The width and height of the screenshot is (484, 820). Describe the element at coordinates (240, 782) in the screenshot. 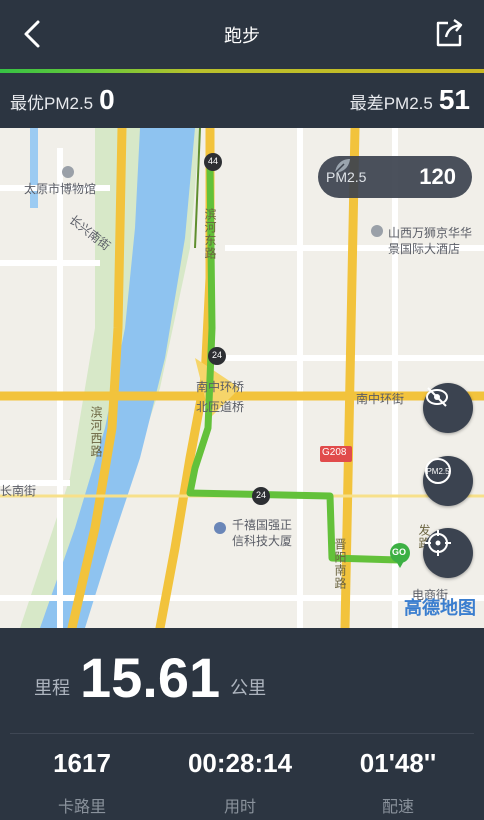

I see `duration-stat: 00:28:14 用时` at that location.